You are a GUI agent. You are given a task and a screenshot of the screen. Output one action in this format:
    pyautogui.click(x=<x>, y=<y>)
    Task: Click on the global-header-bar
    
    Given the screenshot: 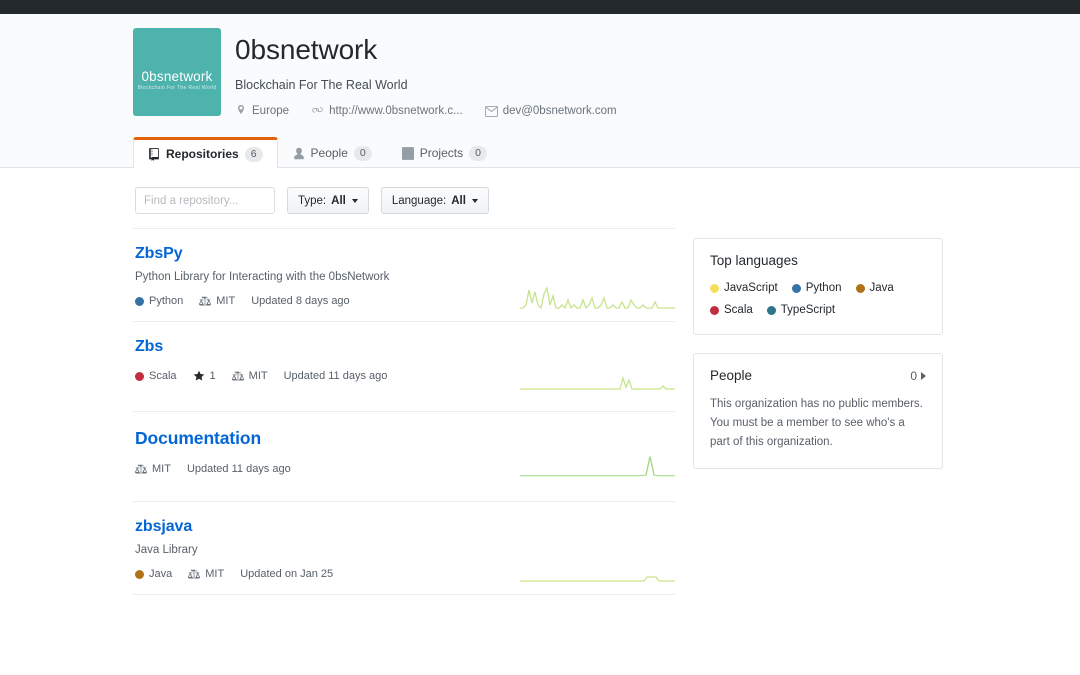 What is the action you would take?
    pyautogui.click(x=540, y=7)
    